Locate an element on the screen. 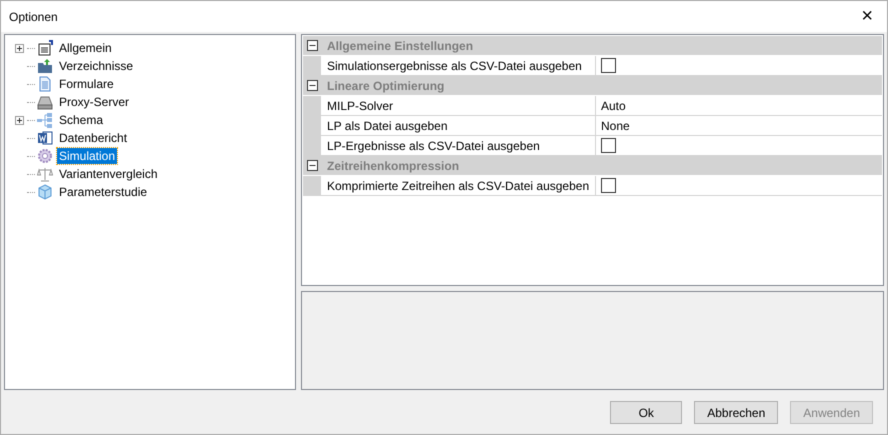  tree-item: Variantenvergleich is located at coordinates (108, 174).